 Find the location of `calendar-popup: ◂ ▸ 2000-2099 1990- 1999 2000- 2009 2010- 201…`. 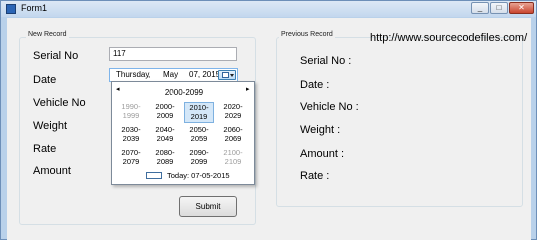

calendar-popup: ◂ ▸ 2000-2099 1990- 1999 2000- 2009 2010- 201… is located at coordinates (183, 133).